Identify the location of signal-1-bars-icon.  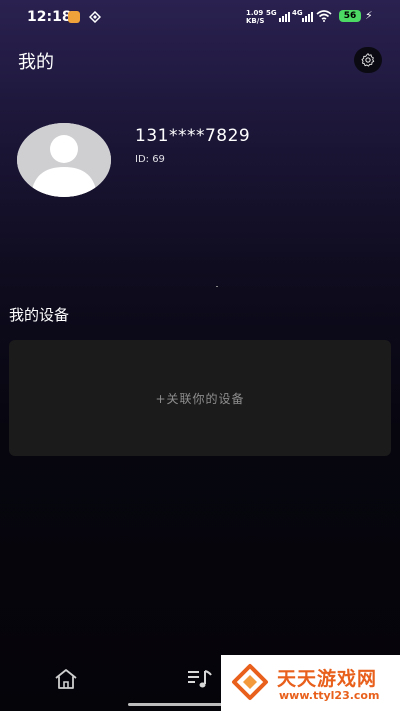
(284, 16).